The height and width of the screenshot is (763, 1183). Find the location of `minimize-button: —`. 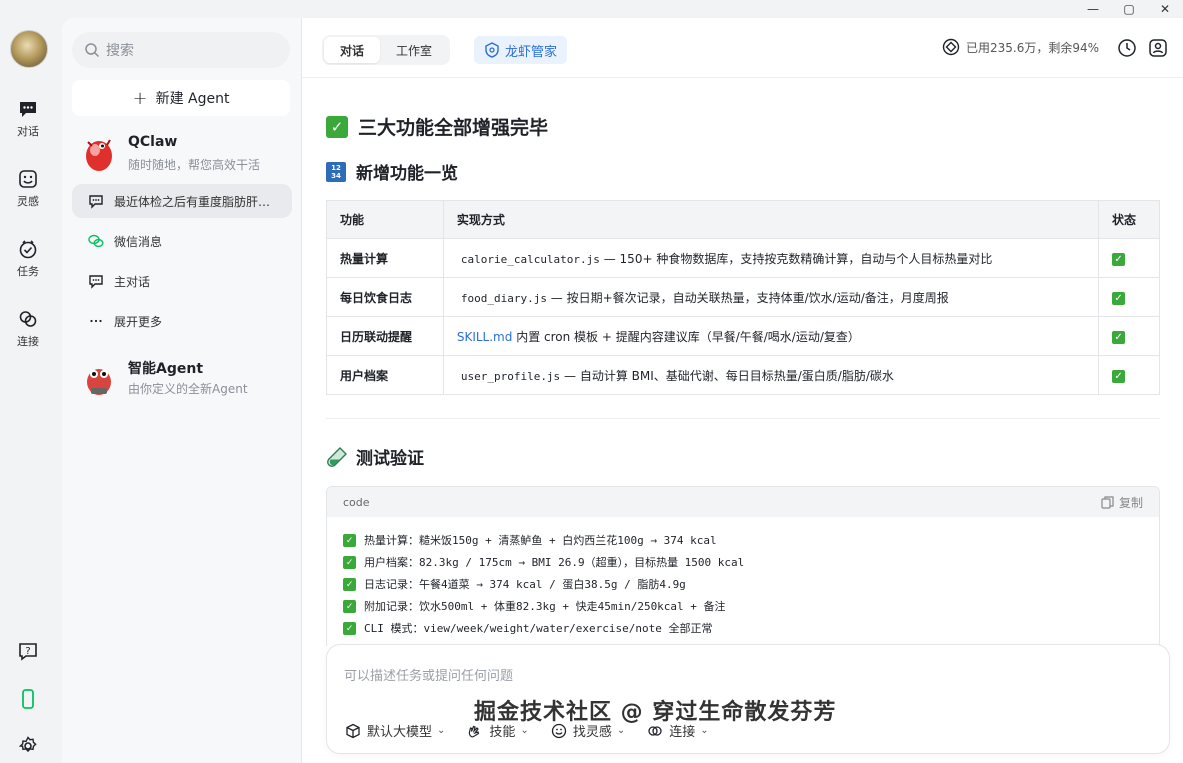

minimize-button: — is located at coordinates (1093, 9).